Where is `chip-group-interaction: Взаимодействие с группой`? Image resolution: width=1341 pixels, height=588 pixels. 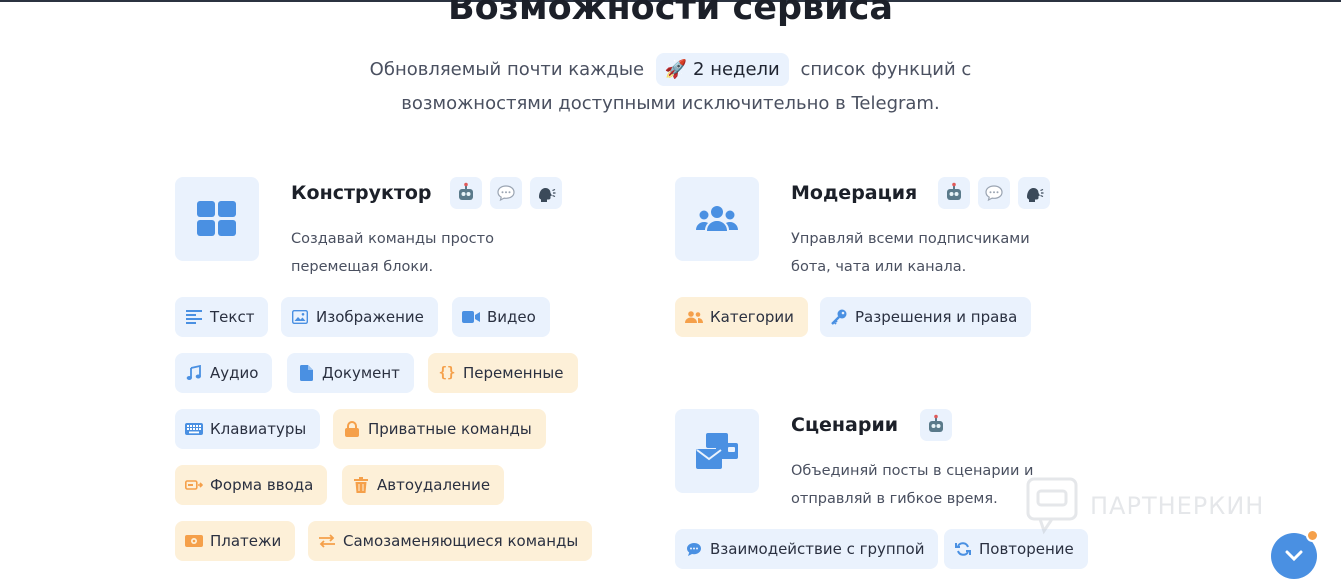
chip-group-interaction: Взаимодействие с группой is located at coordinates (807, 549).